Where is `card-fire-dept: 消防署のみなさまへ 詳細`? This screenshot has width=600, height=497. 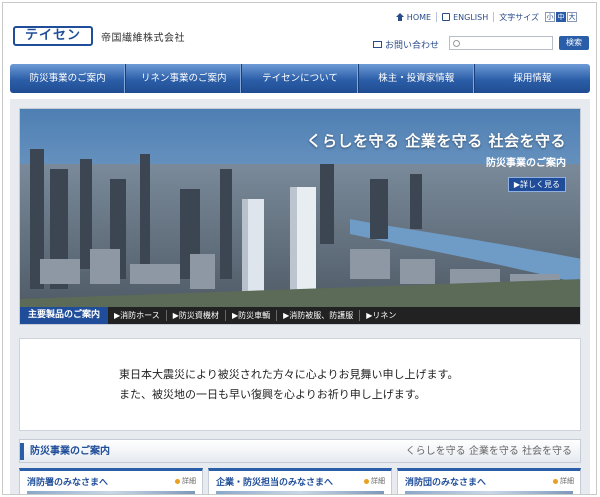
card-fire-dept: 消防署のみなさまへ 詳細 is located at coordinates (111, 481).